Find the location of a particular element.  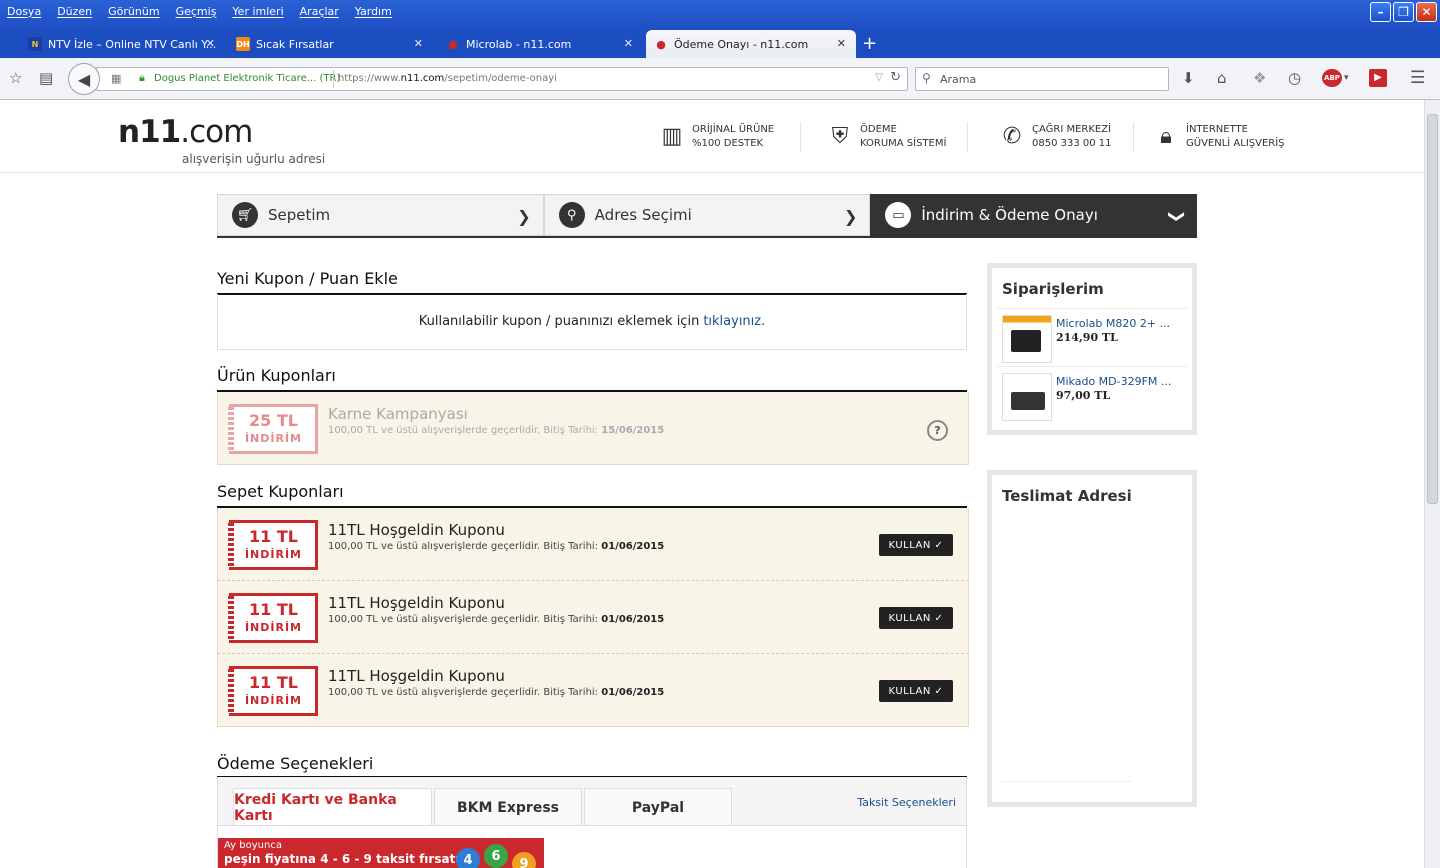

menu-araclar: Araçlar is located at coordinates (319, 11).